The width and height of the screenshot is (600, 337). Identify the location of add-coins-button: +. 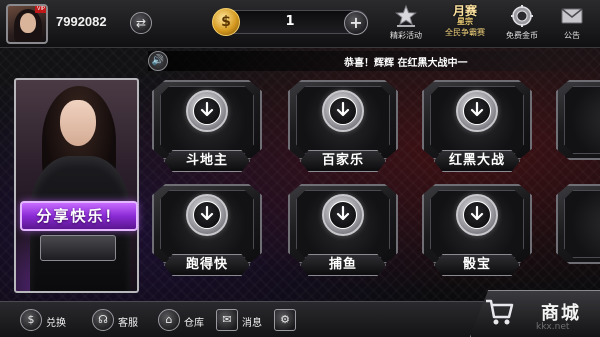
(356, 23).